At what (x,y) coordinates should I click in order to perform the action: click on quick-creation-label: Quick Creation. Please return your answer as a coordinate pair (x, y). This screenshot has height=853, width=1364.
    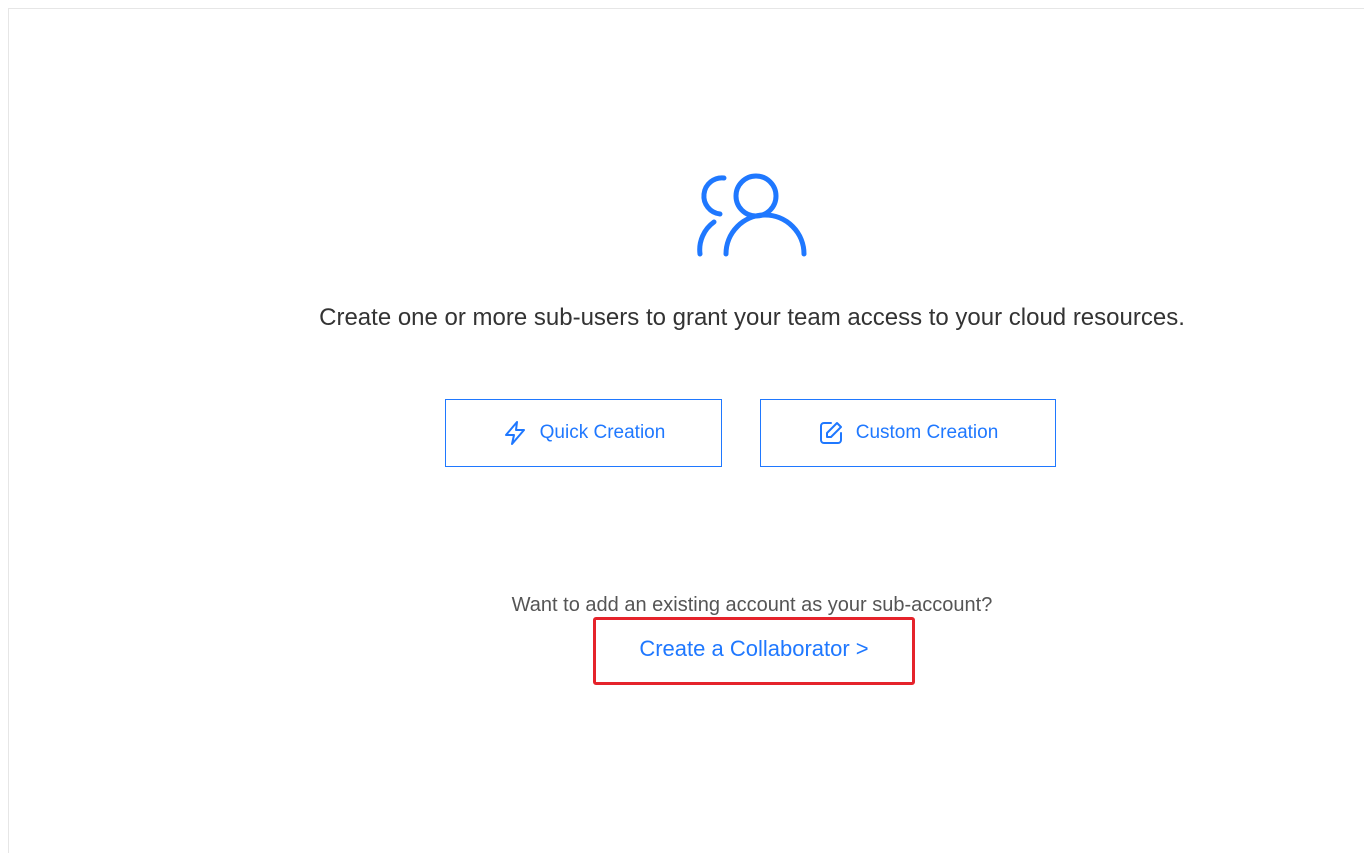
    Looking at the image, I should click on (602, 432).